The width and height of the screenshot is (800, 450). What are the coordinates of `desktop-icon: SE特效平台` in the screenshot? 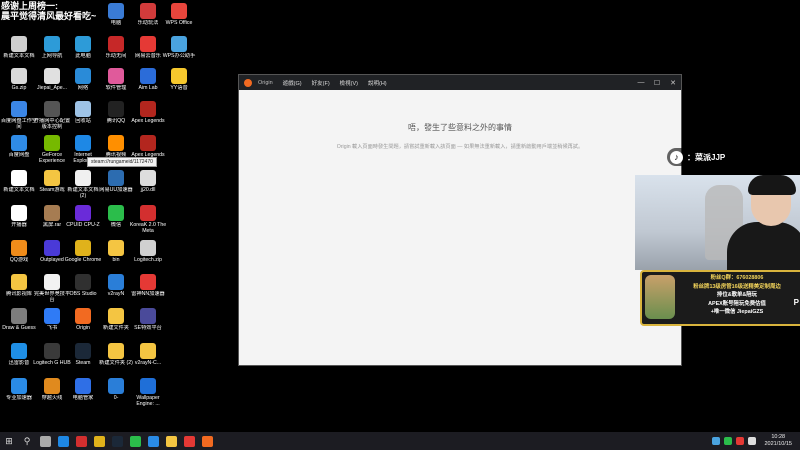 It's located at (148, 322).